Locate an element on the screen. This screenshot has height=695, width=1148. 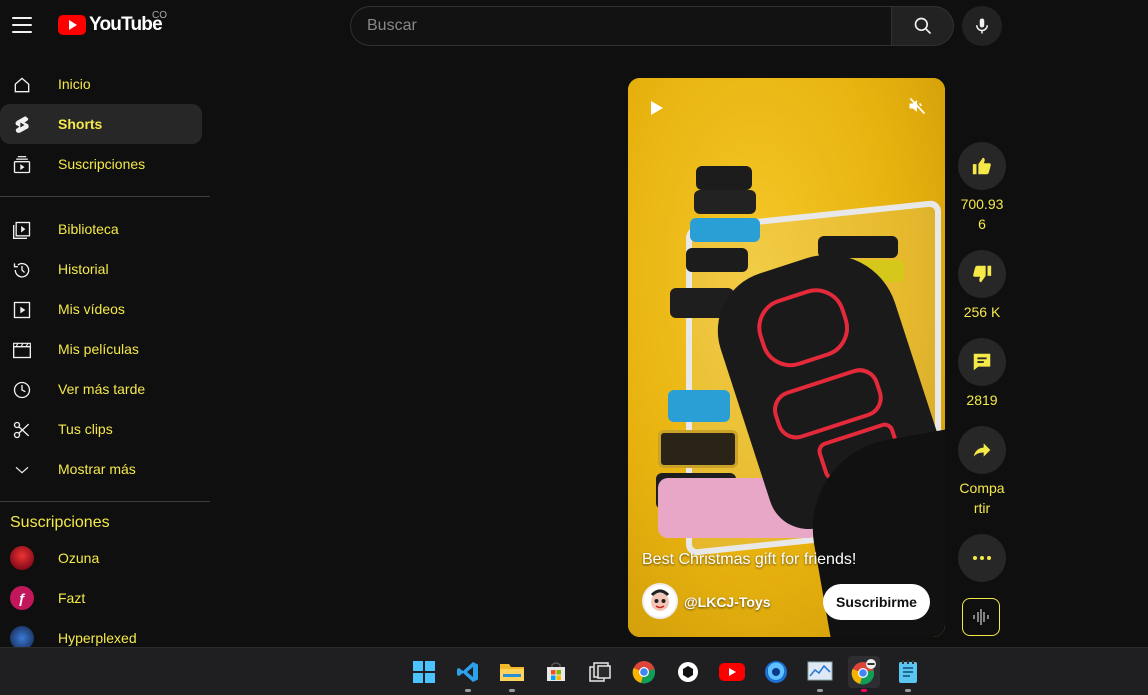
chrome-icon is located at coordinates (644, 672).